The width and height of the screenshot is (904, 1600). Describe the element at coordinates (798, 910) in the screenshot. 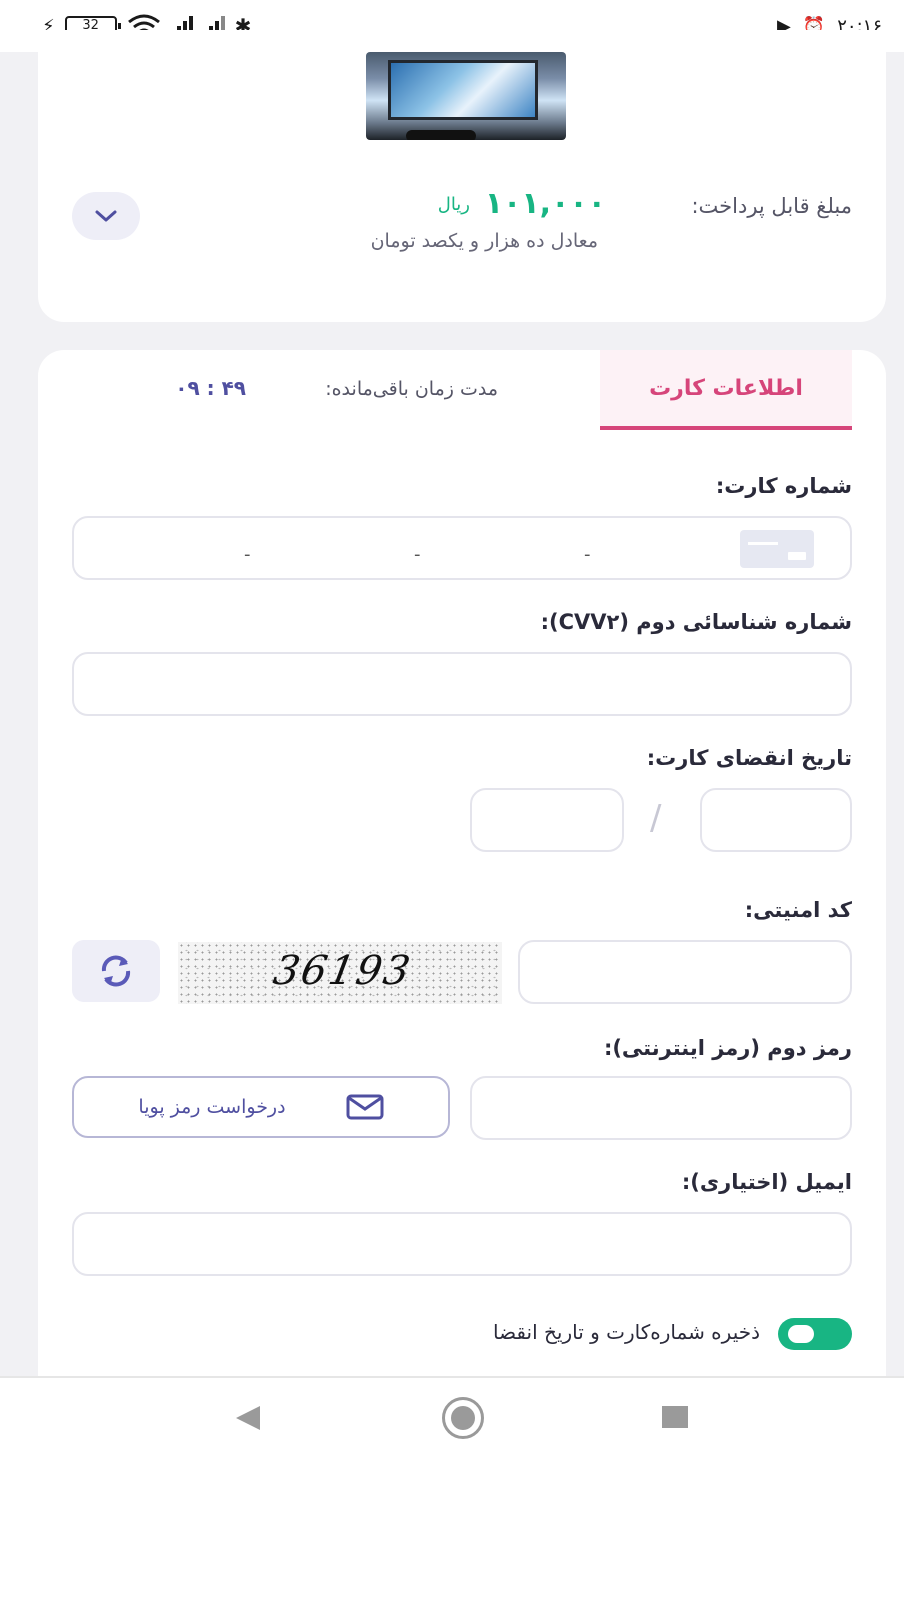

I see `security-code-label: کد امنیتی:` at that location.